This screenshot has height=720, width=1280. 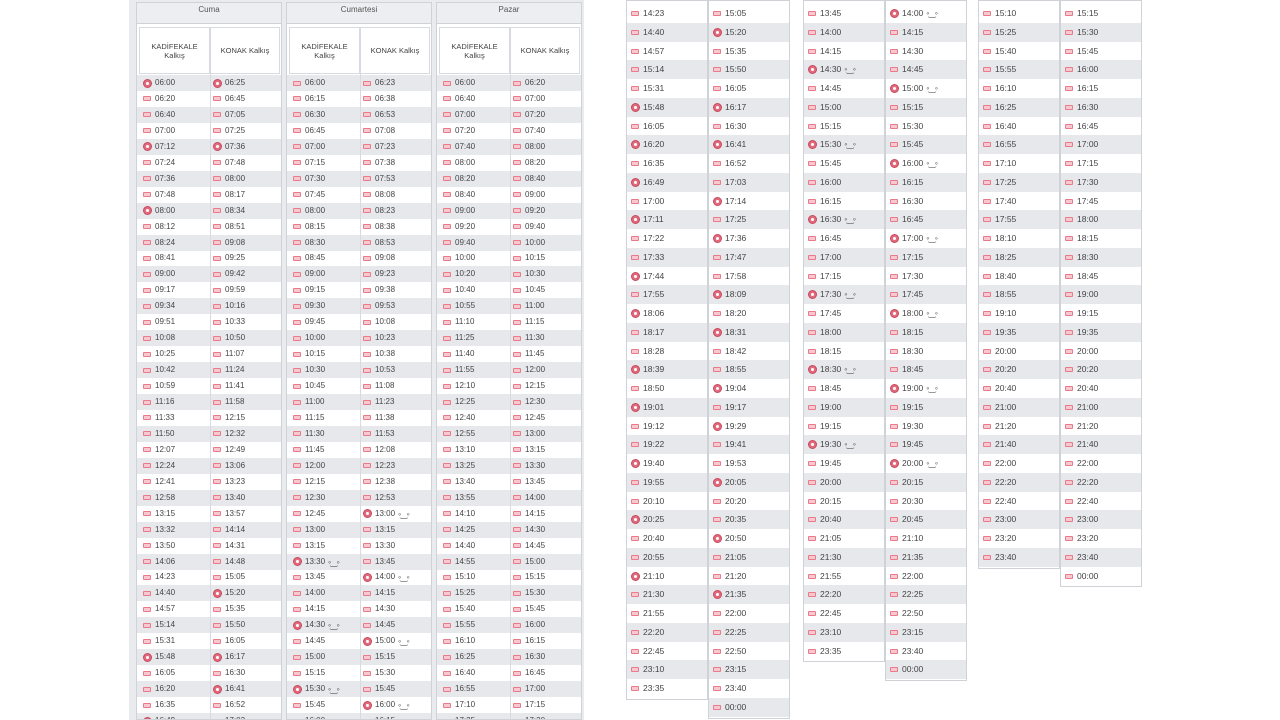 What do you see at coordinates (309, 243) in the screenshot?
I see `kadifekale-time: 08:30` at bounding box center [309, 243].